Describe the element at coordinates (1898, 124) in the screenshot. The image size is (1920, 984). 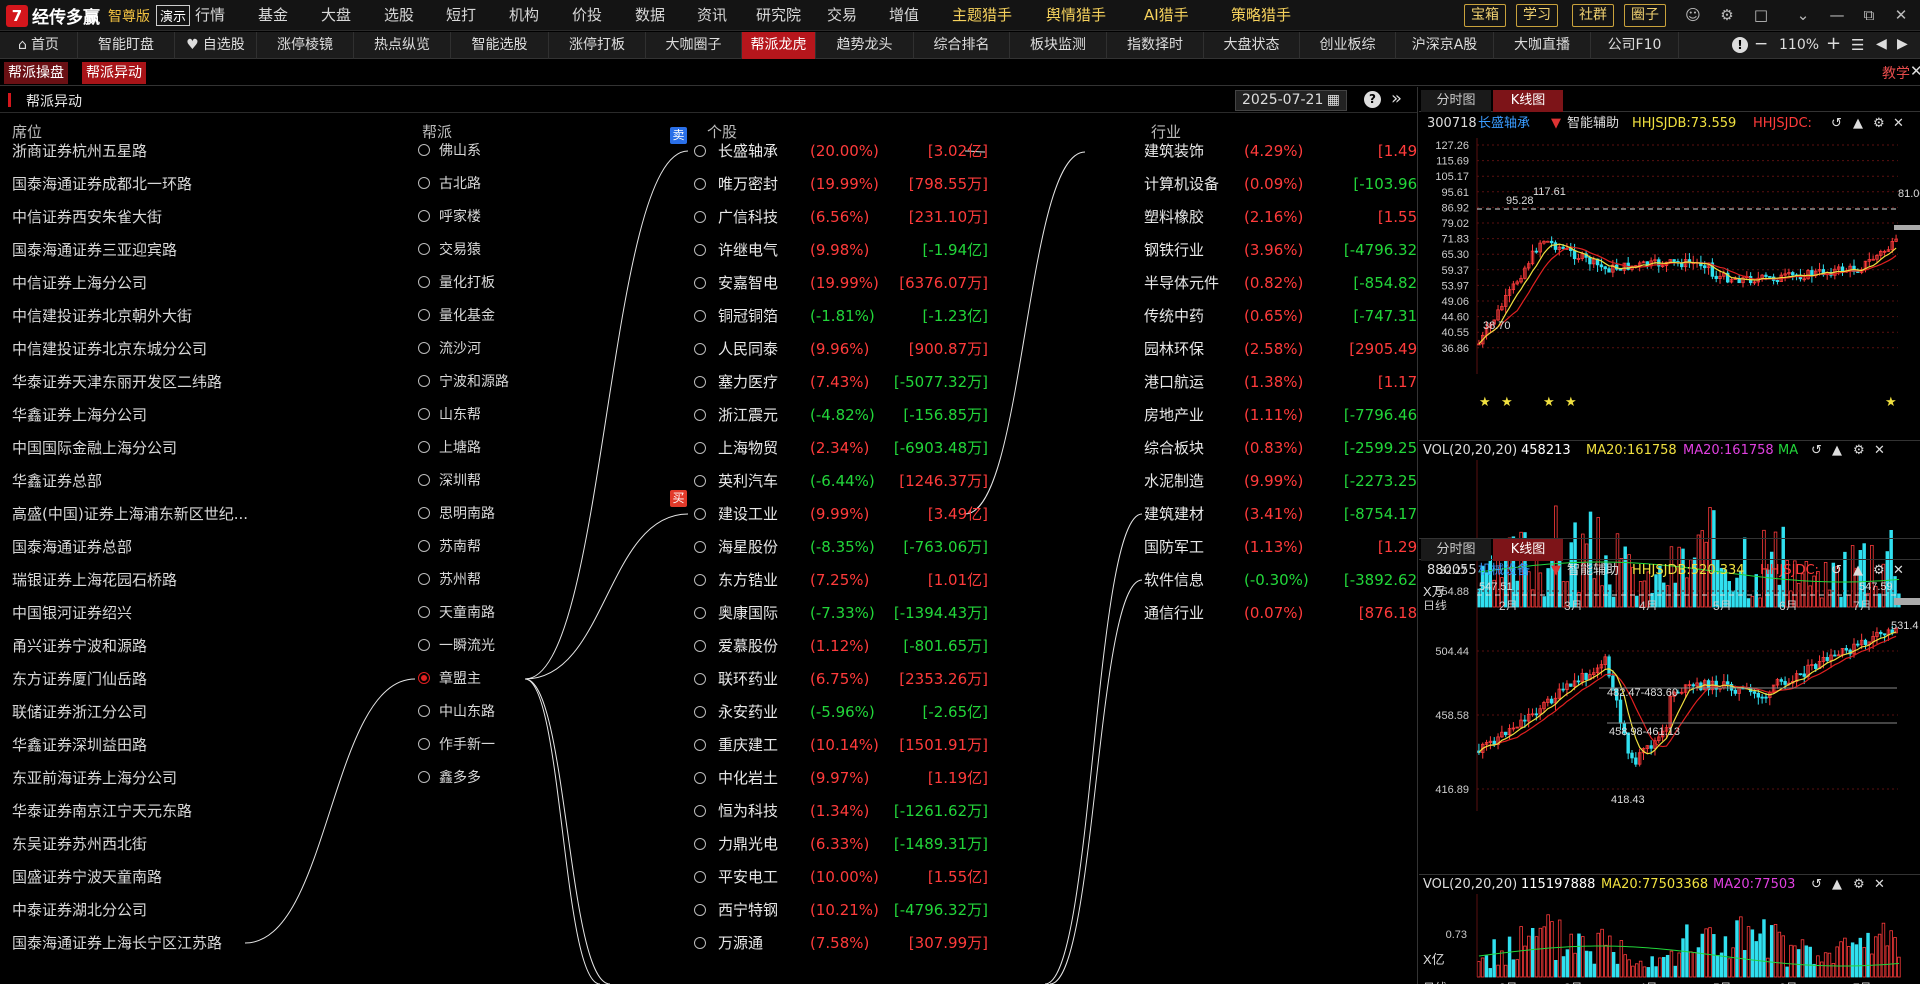
I see `chart1-close-icon: ✕` at that location.